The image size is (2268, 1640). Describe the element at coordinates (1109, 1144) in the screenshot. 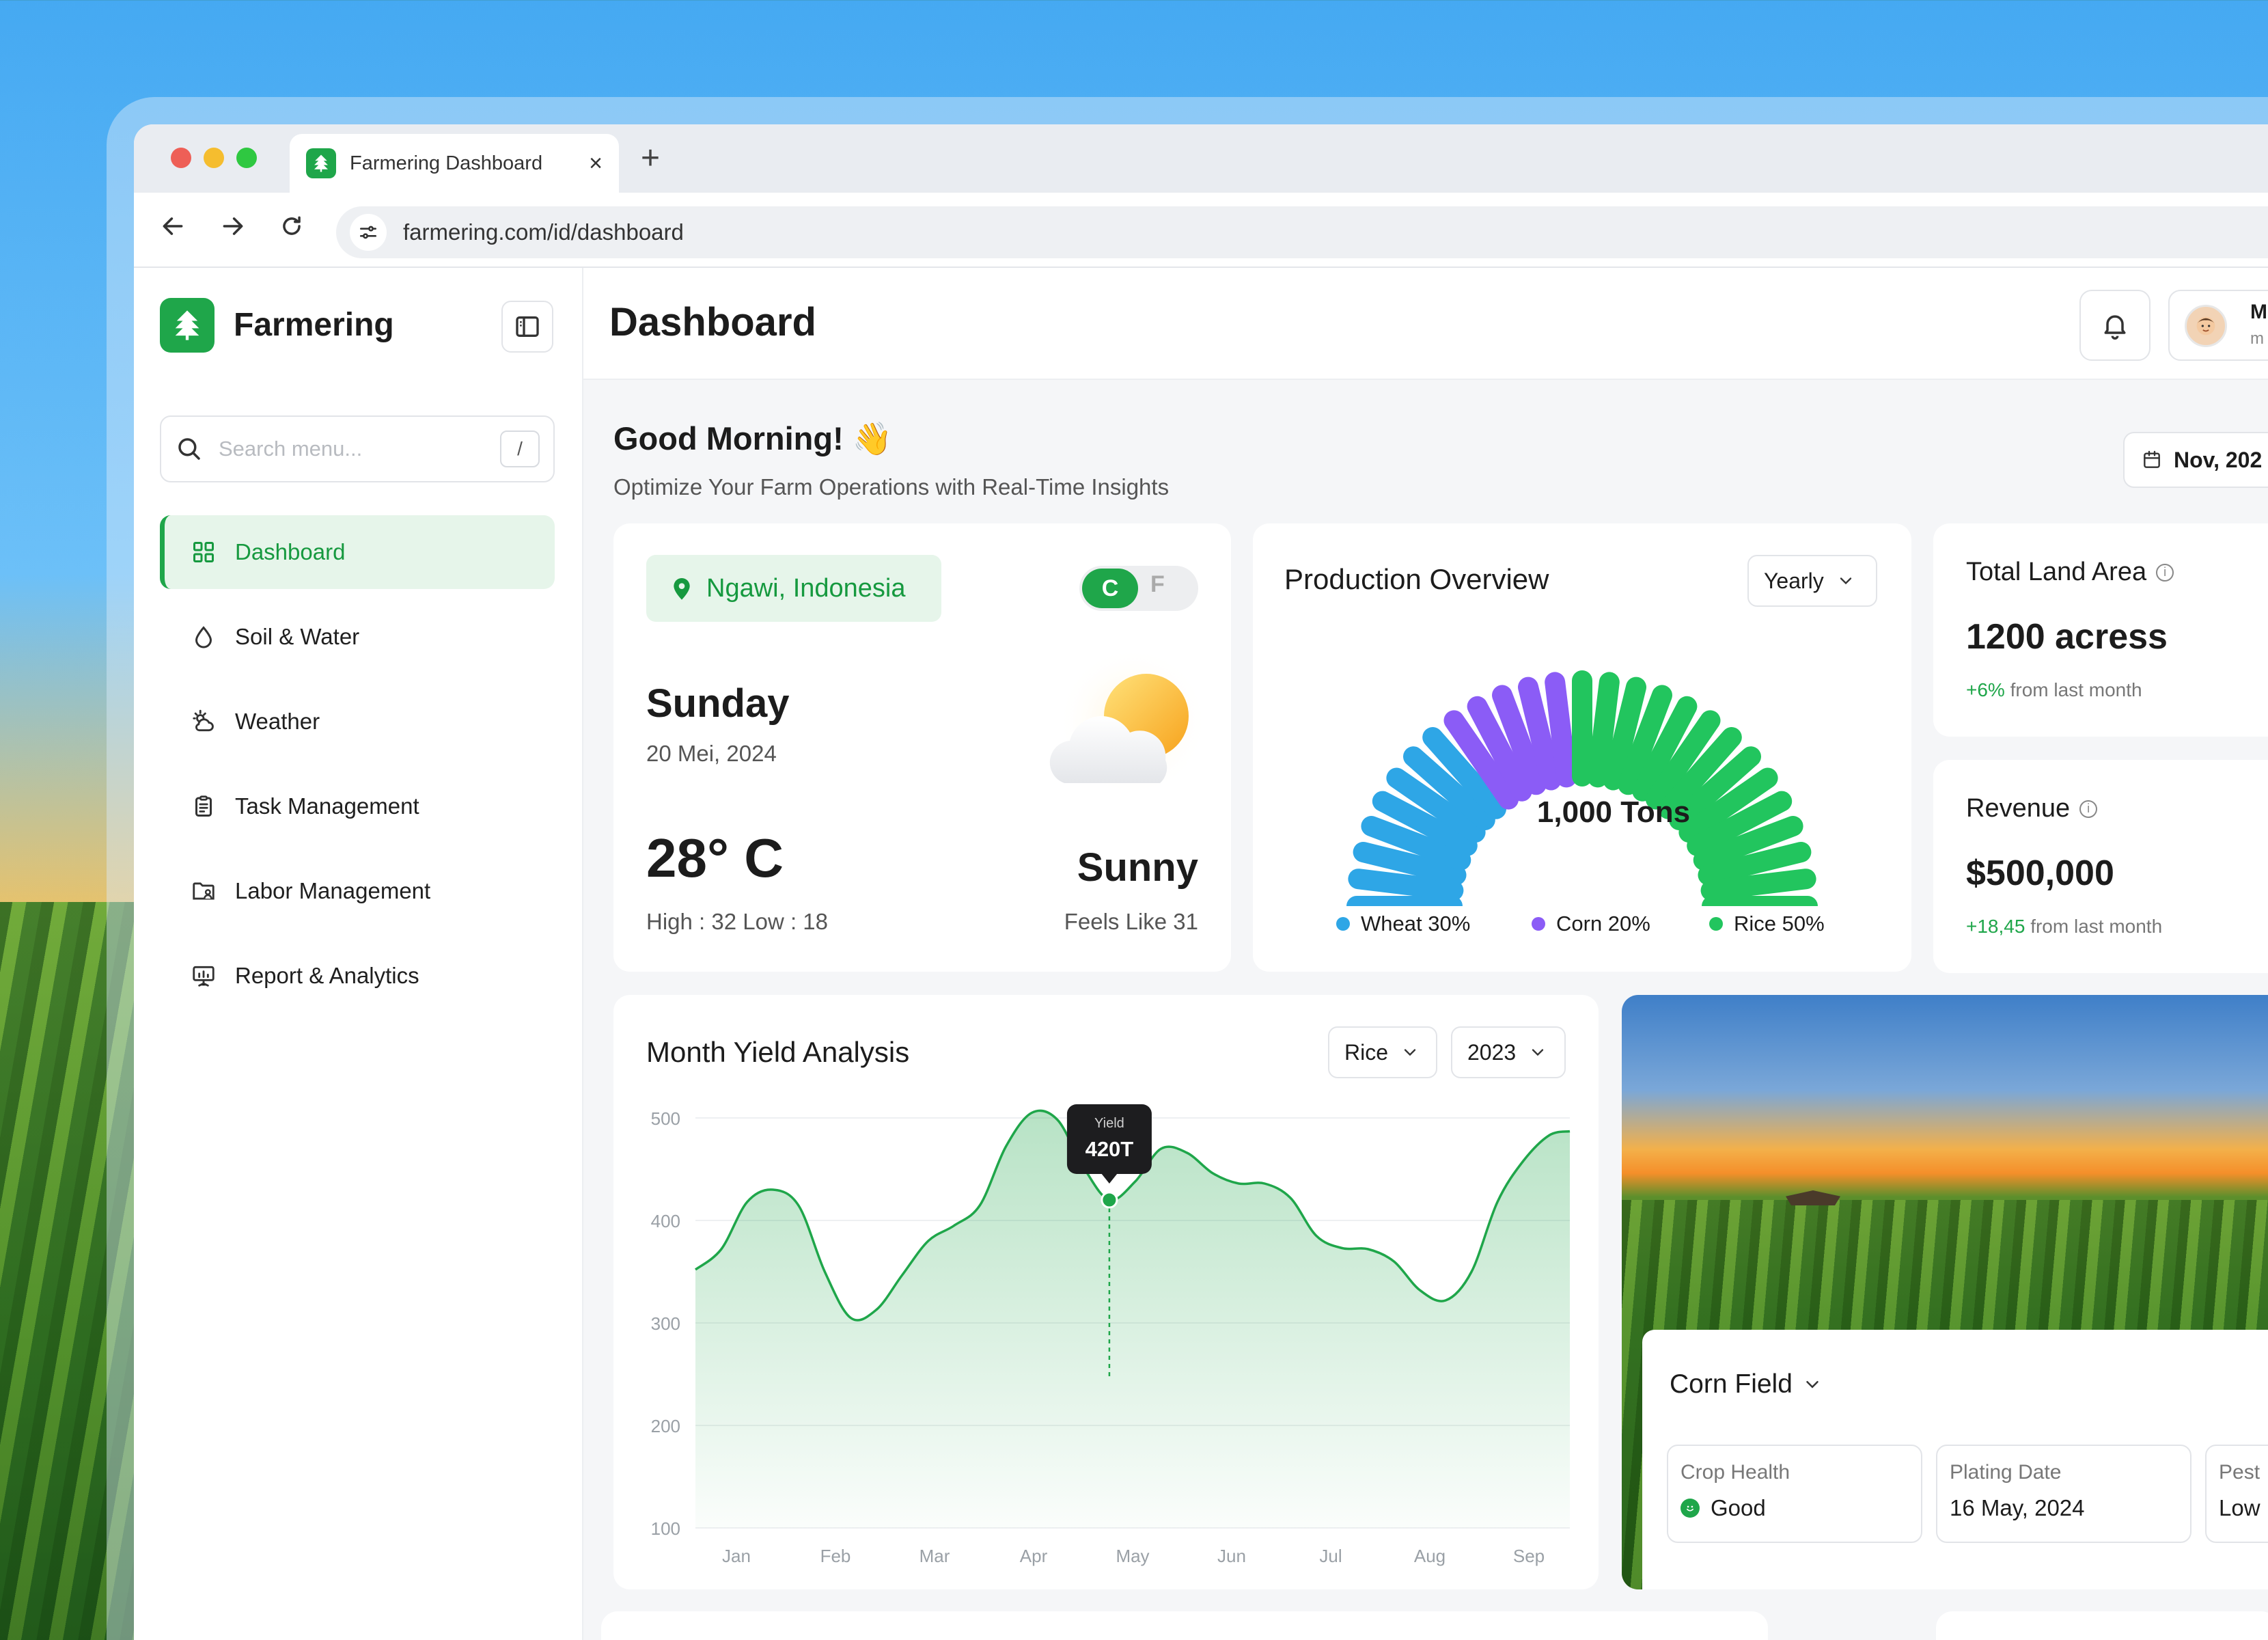

I see `yield-tooltip: Yield 420T` at that location.